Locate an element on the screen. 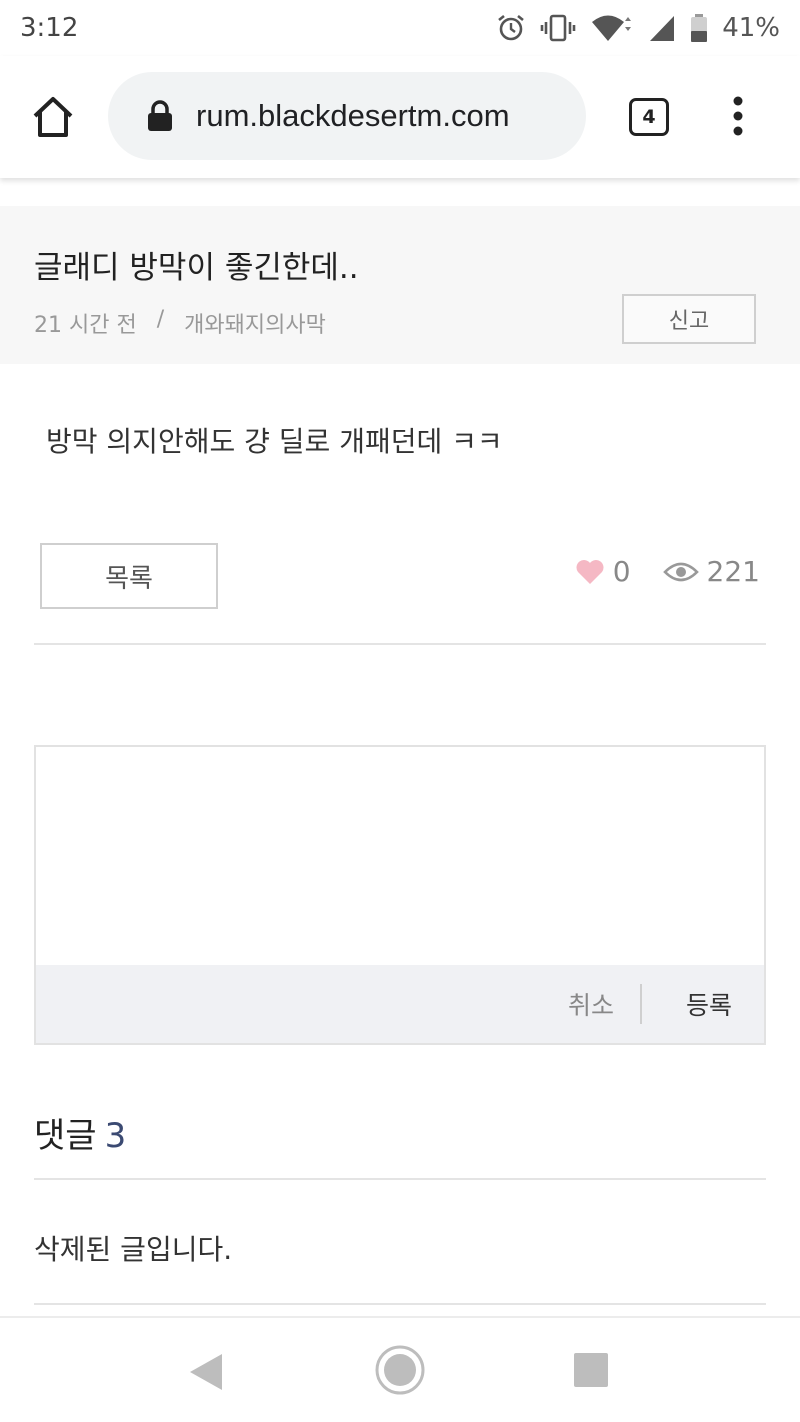 The height and width of the screenshot is (1422, 800). view-count: 221 is located at coordinates (733, 571).